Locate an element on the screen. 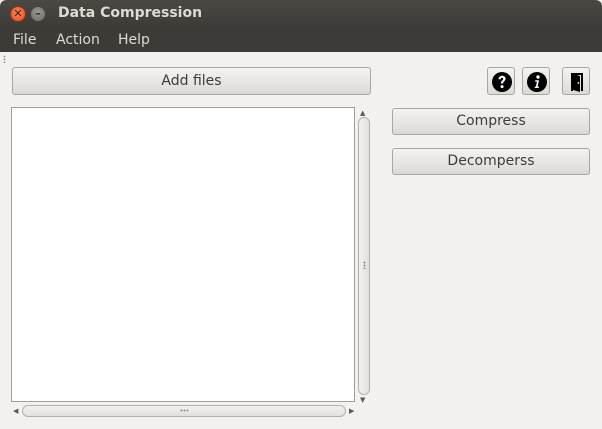 The height and width of the screenshot is (429, 602). info-button is located at coordinates (536, 81).